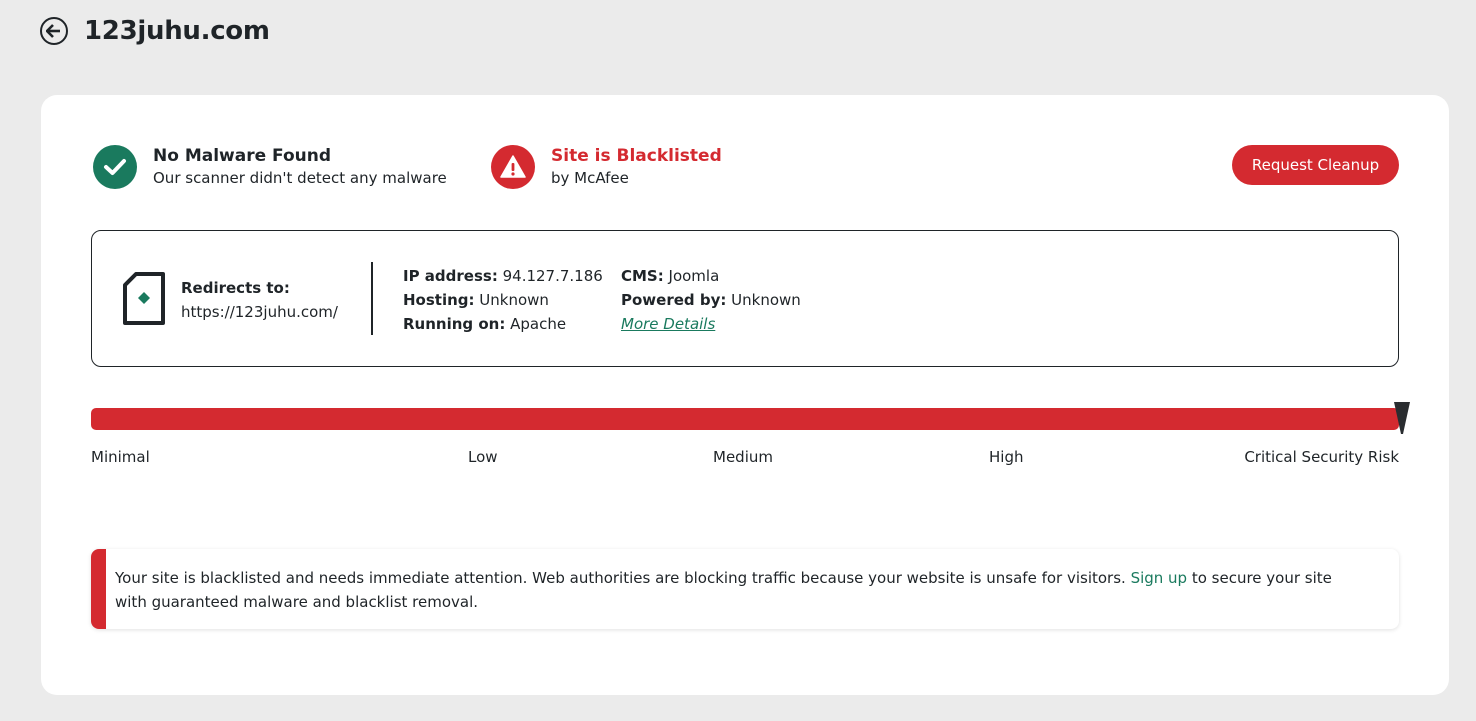  Describe the element at coordinates (242, 156) in the screenshot. I see `malware-status-title: No Malware Found` at that location.